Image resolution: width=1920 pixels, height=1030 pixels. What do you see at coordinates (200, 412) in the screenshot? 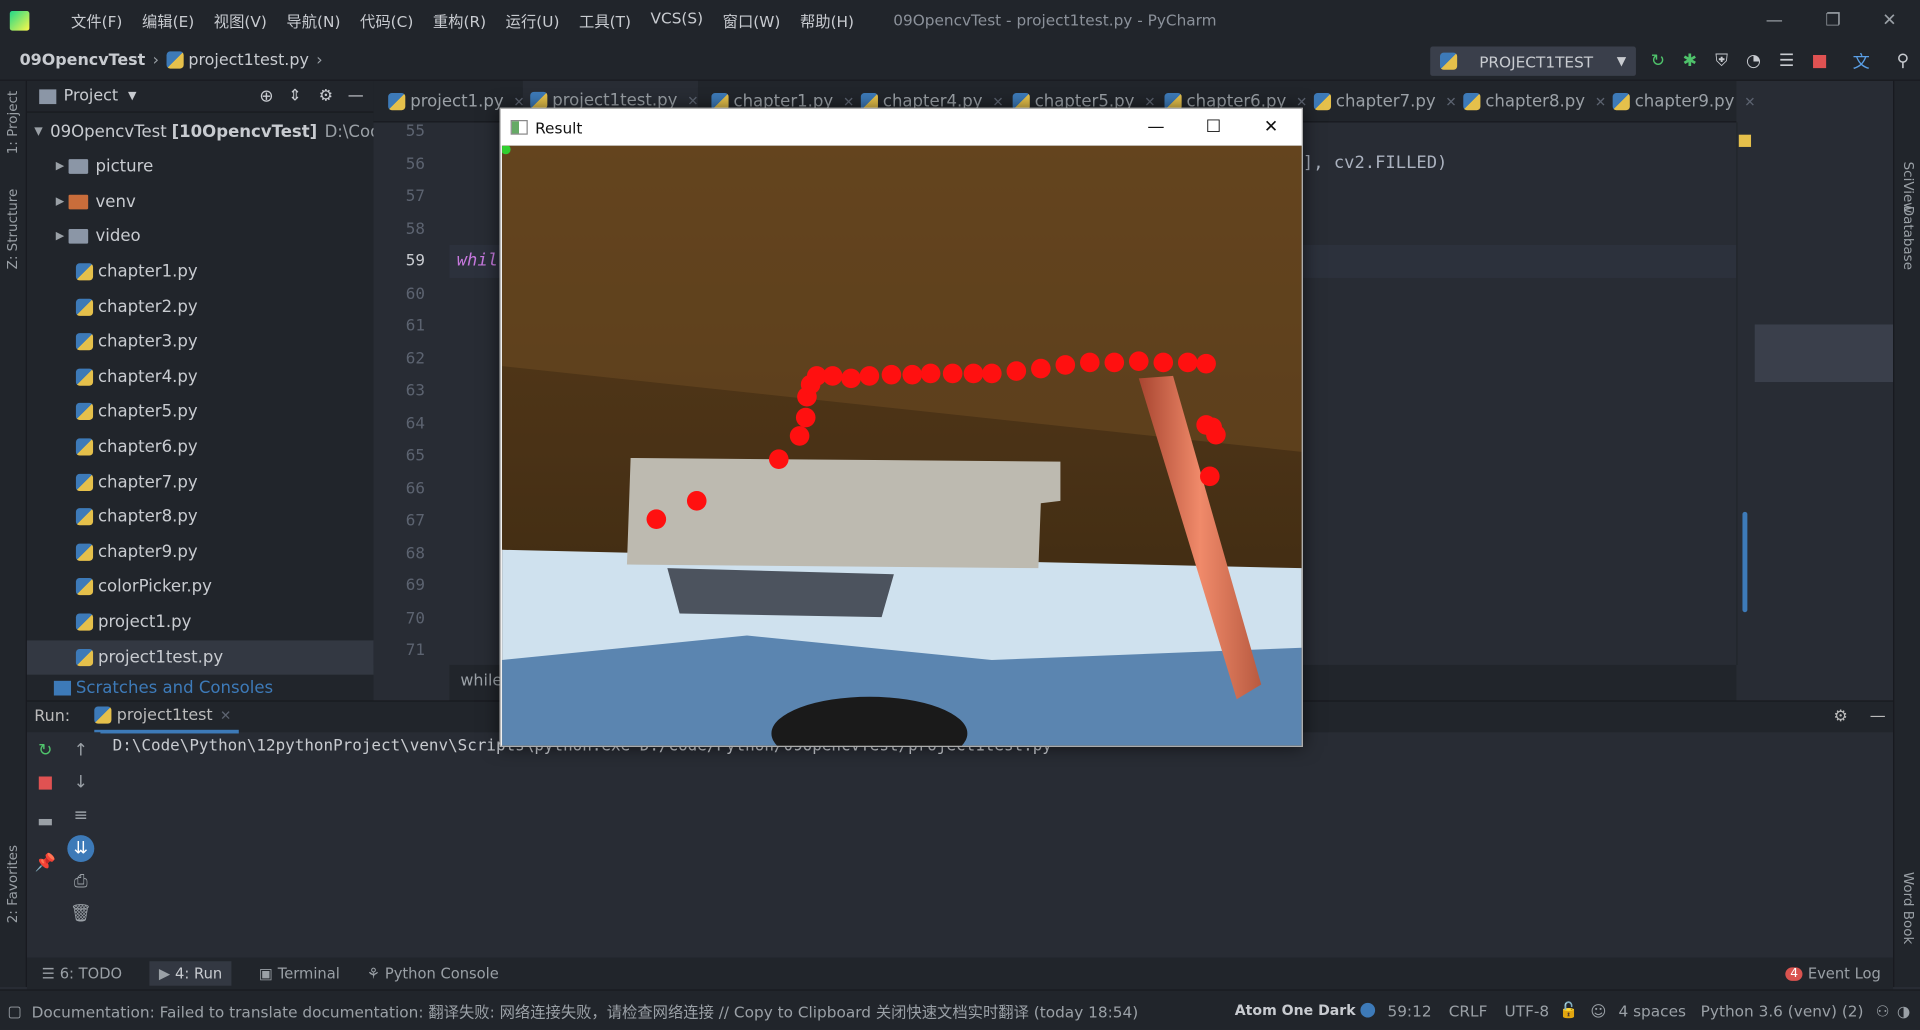
I see `tree-file: chapter5.py` at bounding box center [200, 412].